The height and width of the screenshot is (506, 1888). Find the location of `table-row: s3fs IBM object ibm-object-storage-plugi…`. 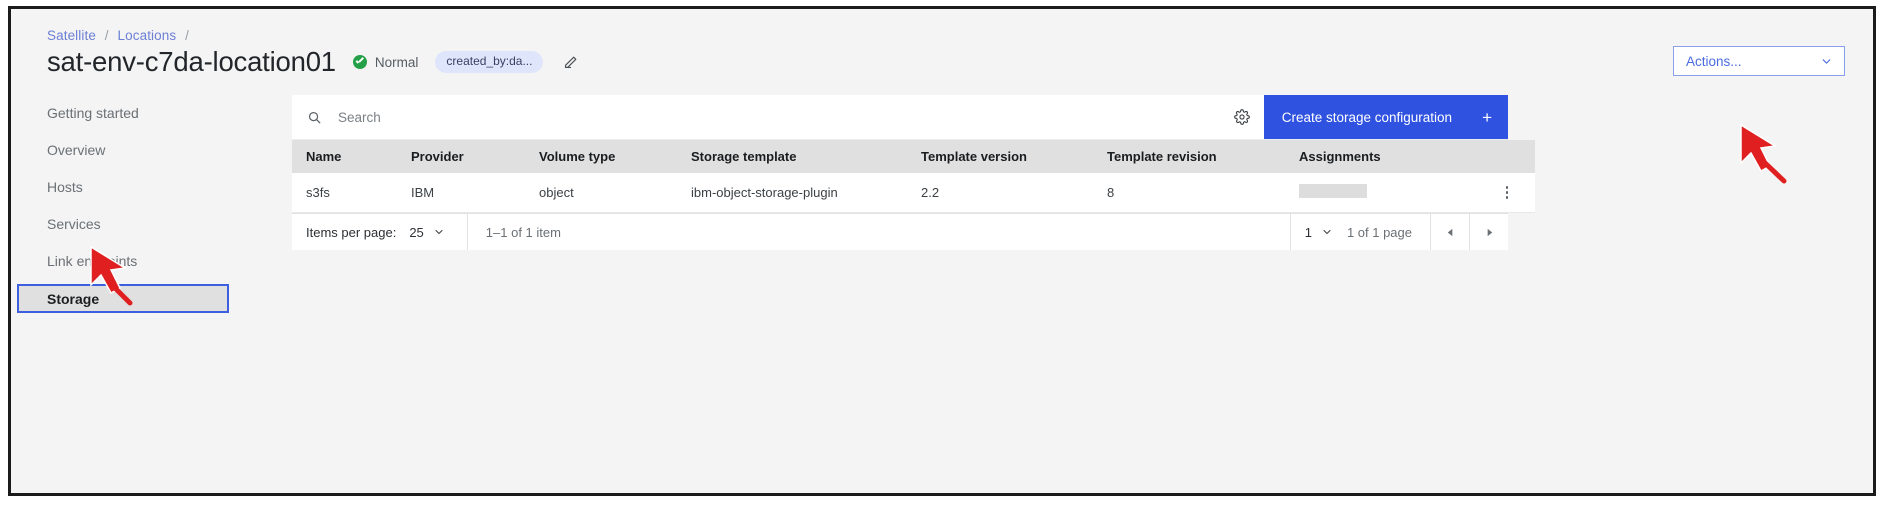

table-row: s3fs IBM object ibm-object-storage-plugi… is located at coordinates (913, 193).